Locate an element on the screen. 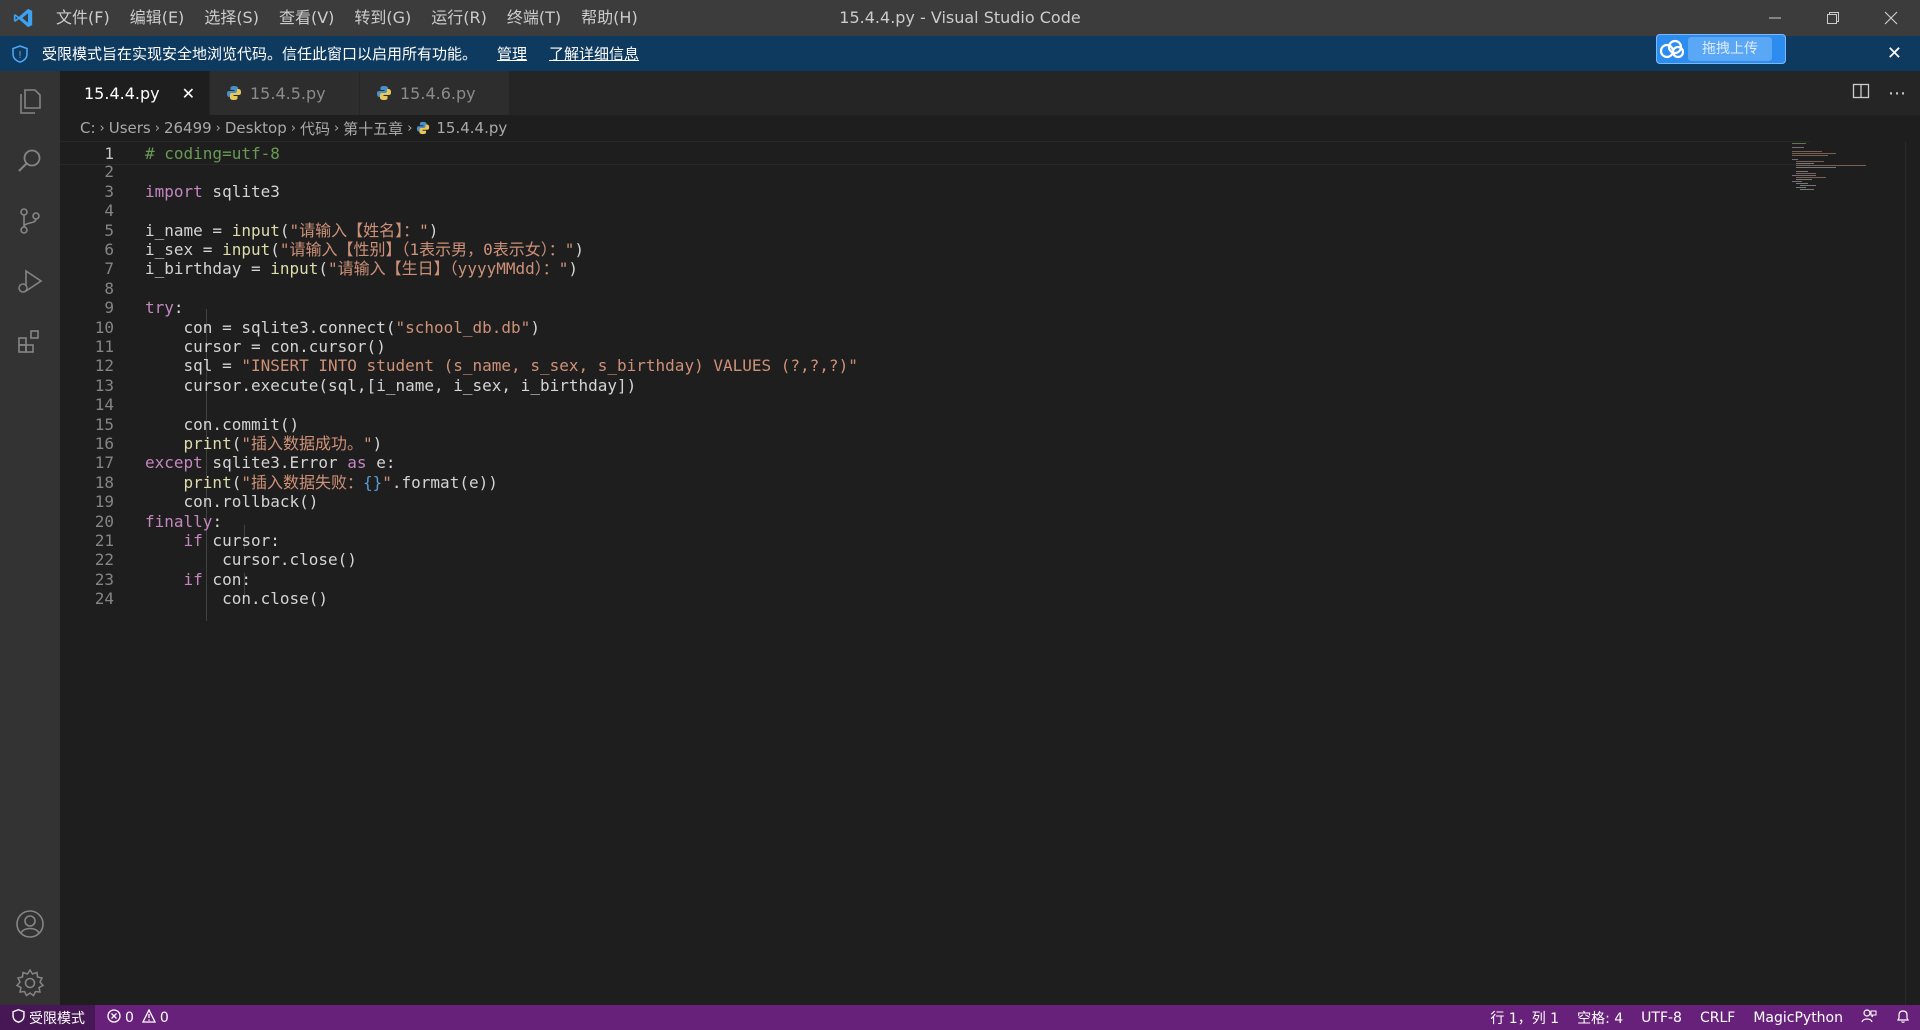 This screenshot has height=1030, width=1920. editor-tabs: 15.4.4.py ✕ 15.4.5.py 15.4.6.py is located at coordinates (990, 93).